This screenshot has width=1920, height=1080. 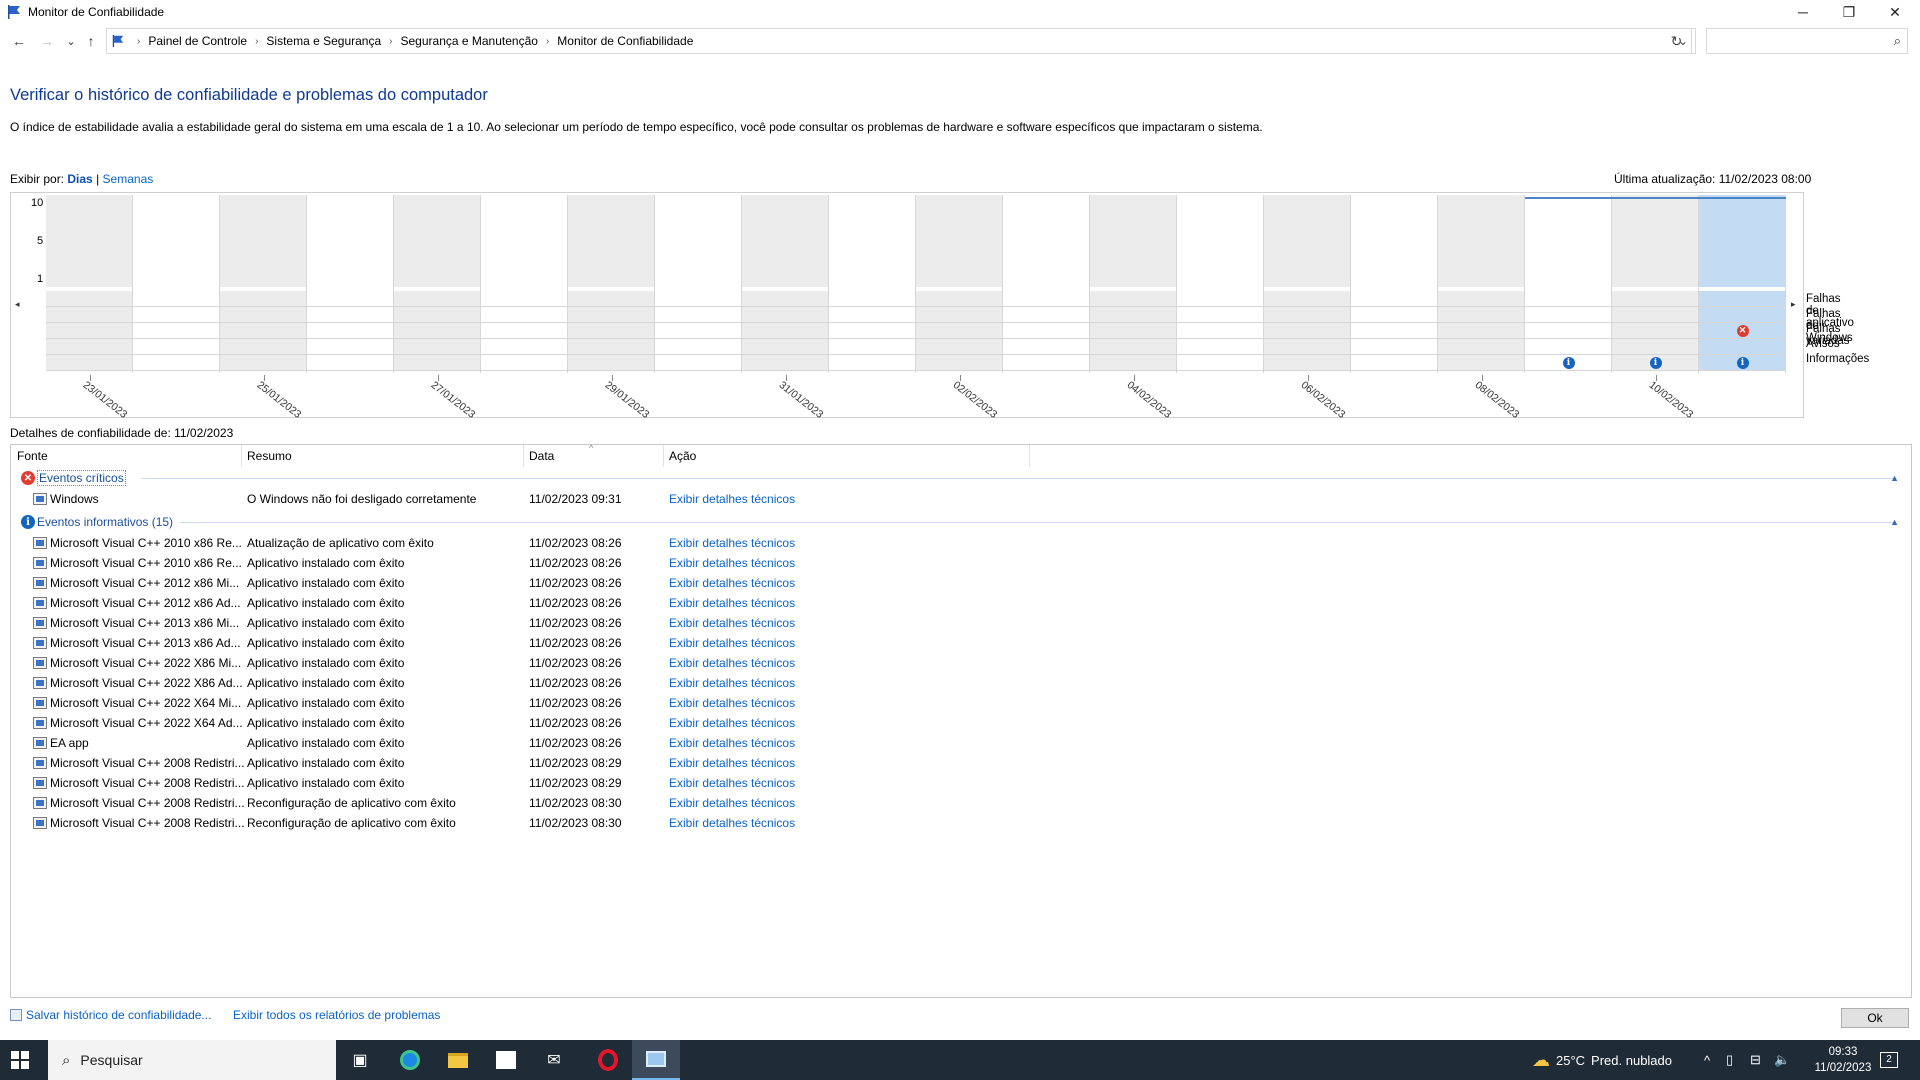 I want to click on network-icon: ⊟, so click(x=1755, y=1060).